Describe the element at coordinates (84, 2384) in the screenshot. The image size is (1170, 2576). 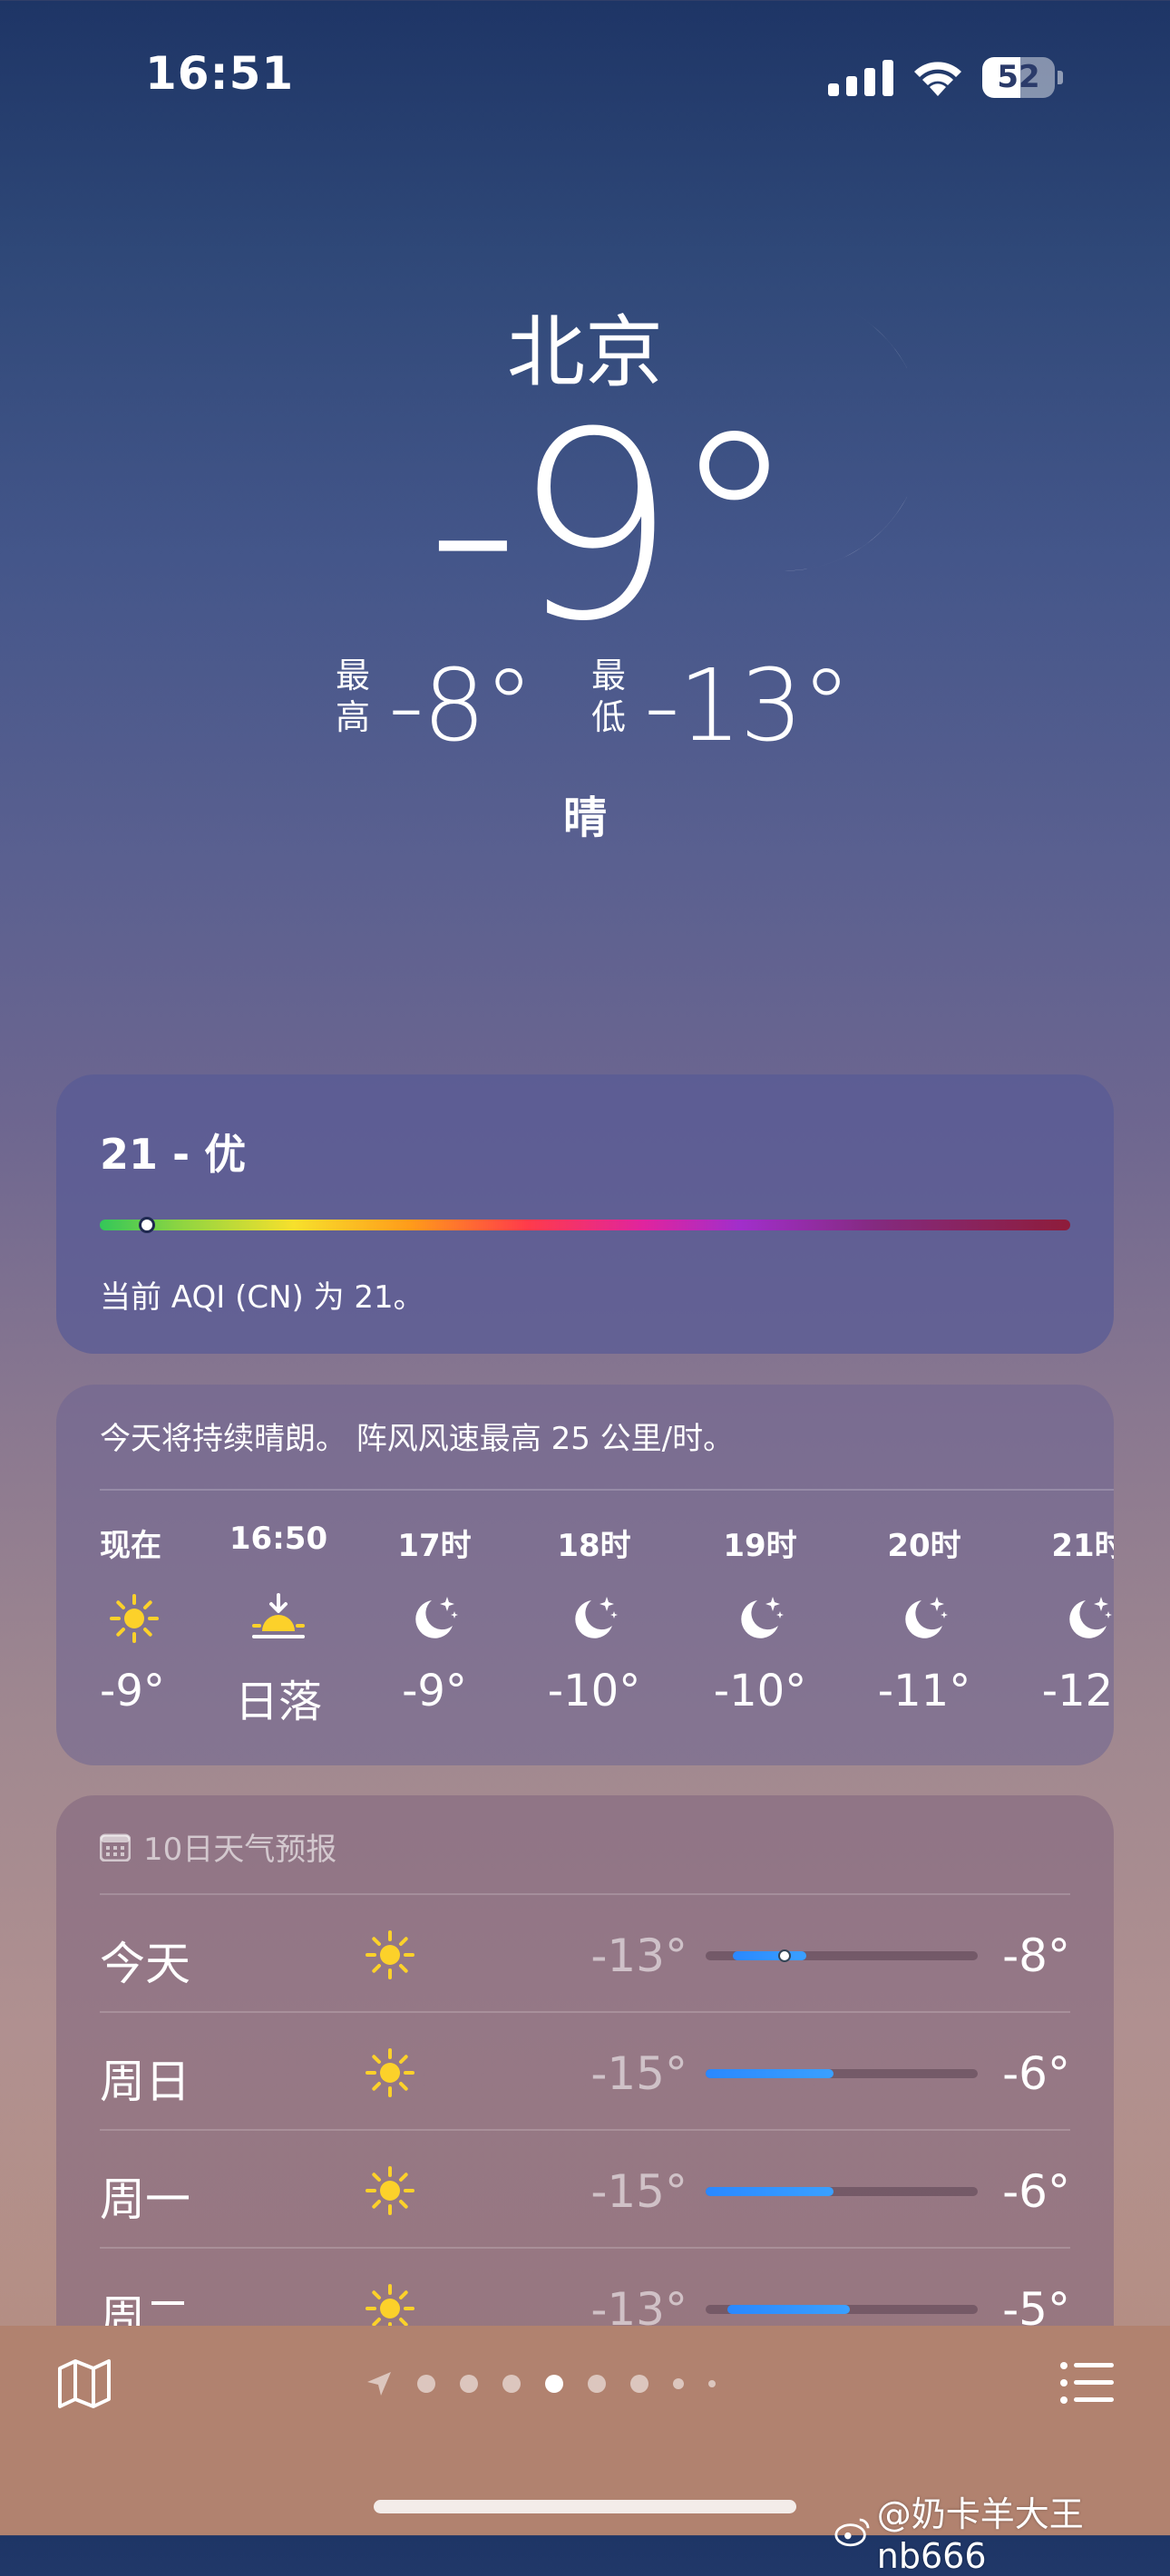
I see `map-icon` at that location.